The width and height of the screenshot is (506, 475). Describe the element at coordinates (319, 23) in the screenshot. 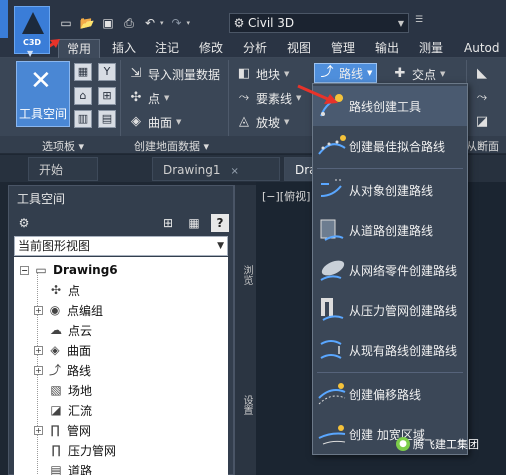

I see `workspace-selector: ⚙ Civil 3D ▼` at that location.